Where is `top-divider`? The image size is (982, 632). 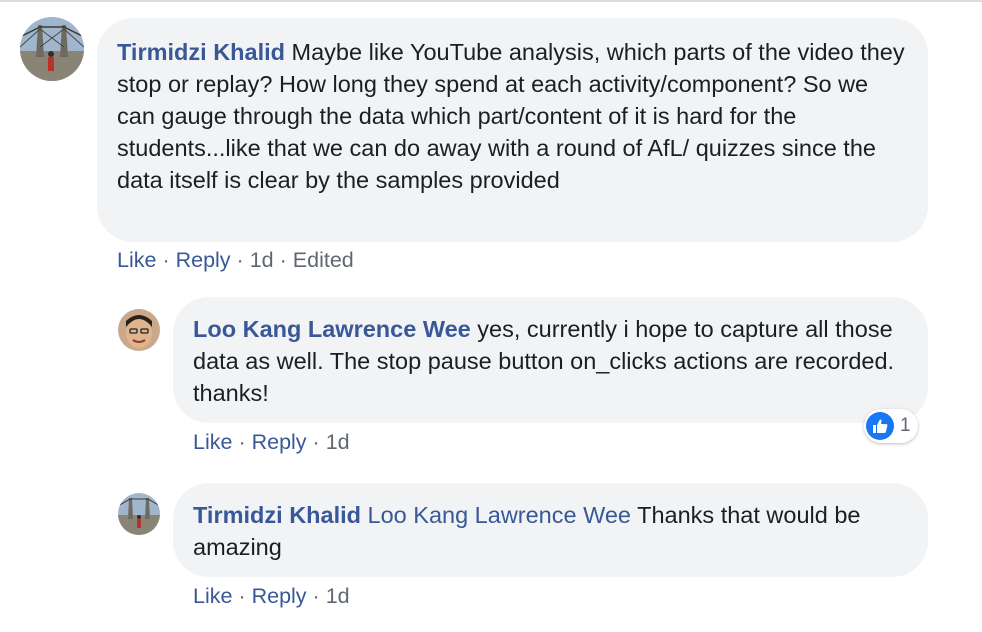
top-divider is located at coordinates (491, 1).